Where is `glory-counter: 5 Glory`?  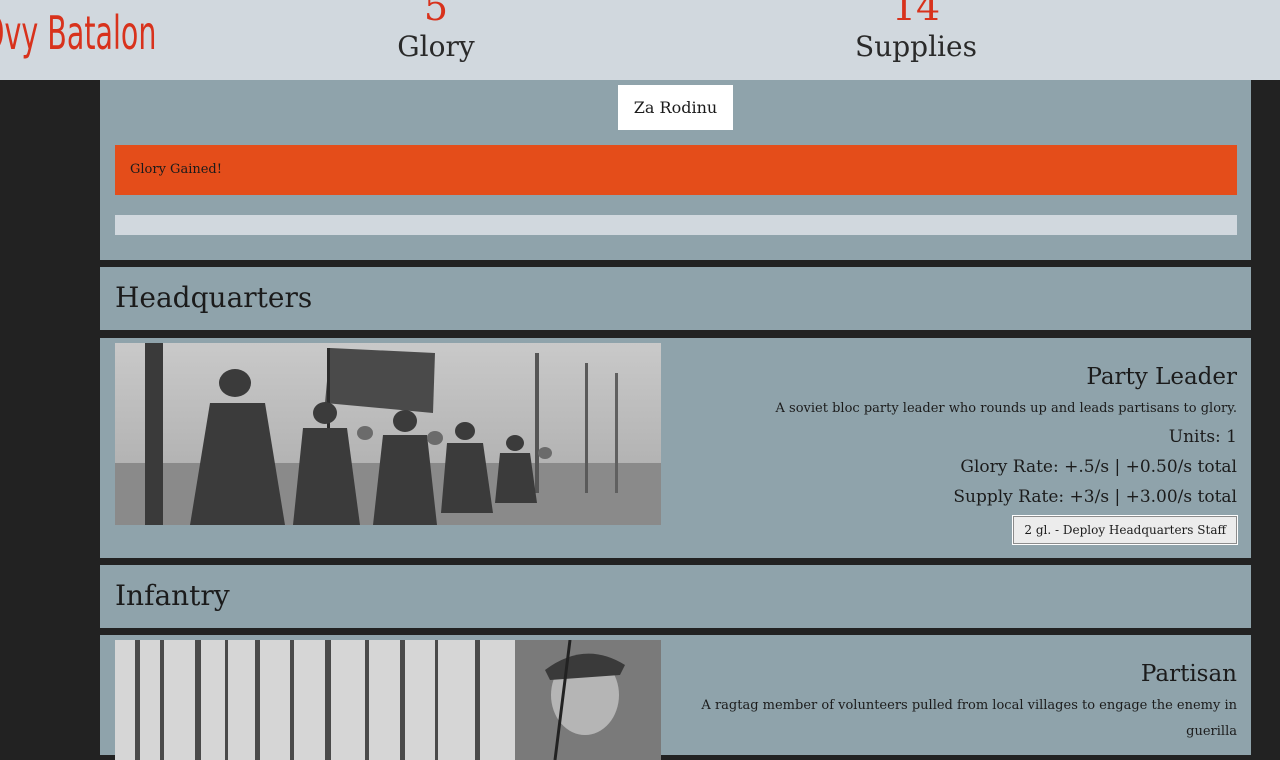 glory-counter: 5 Glory is located at coordinates (436, 32).